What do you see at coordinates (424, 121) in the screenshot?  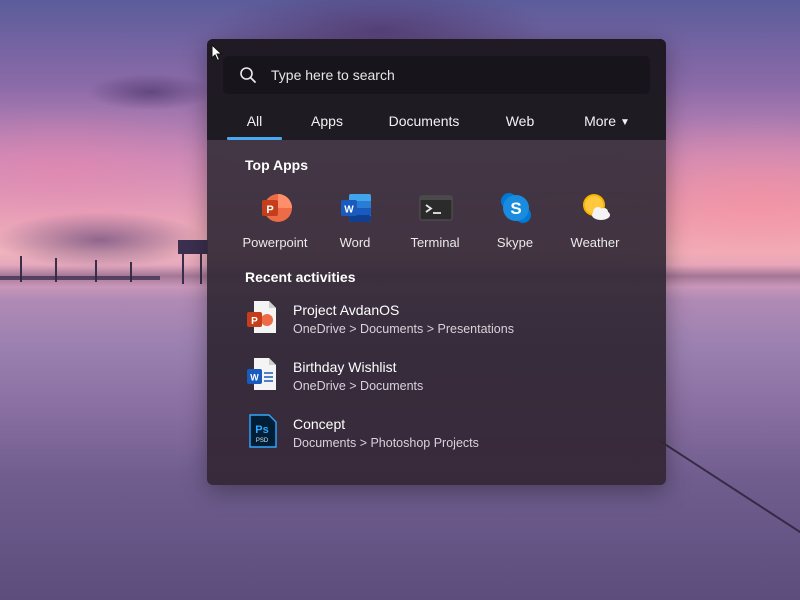 I see `tab-label: Documents` at bounding box center [424, 121].